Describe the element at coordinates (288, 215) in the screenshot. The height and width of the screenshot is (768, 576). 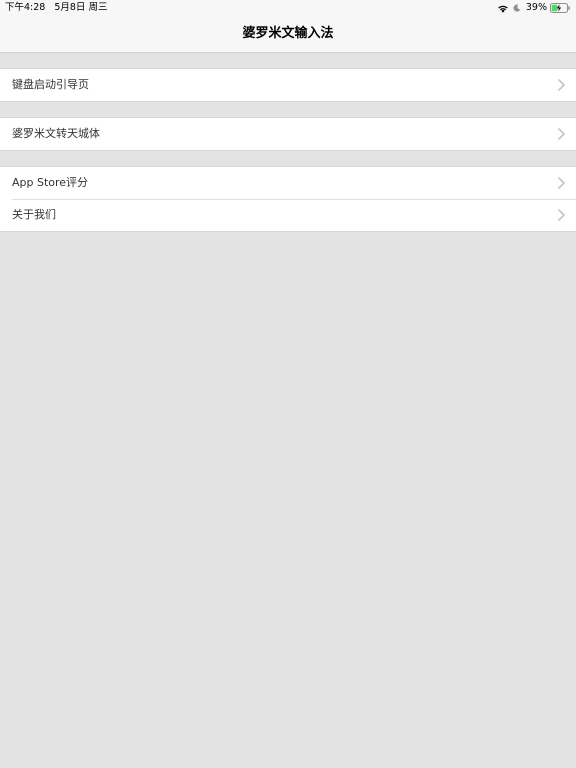
I see `about-us-row: 关于我们` at that location.